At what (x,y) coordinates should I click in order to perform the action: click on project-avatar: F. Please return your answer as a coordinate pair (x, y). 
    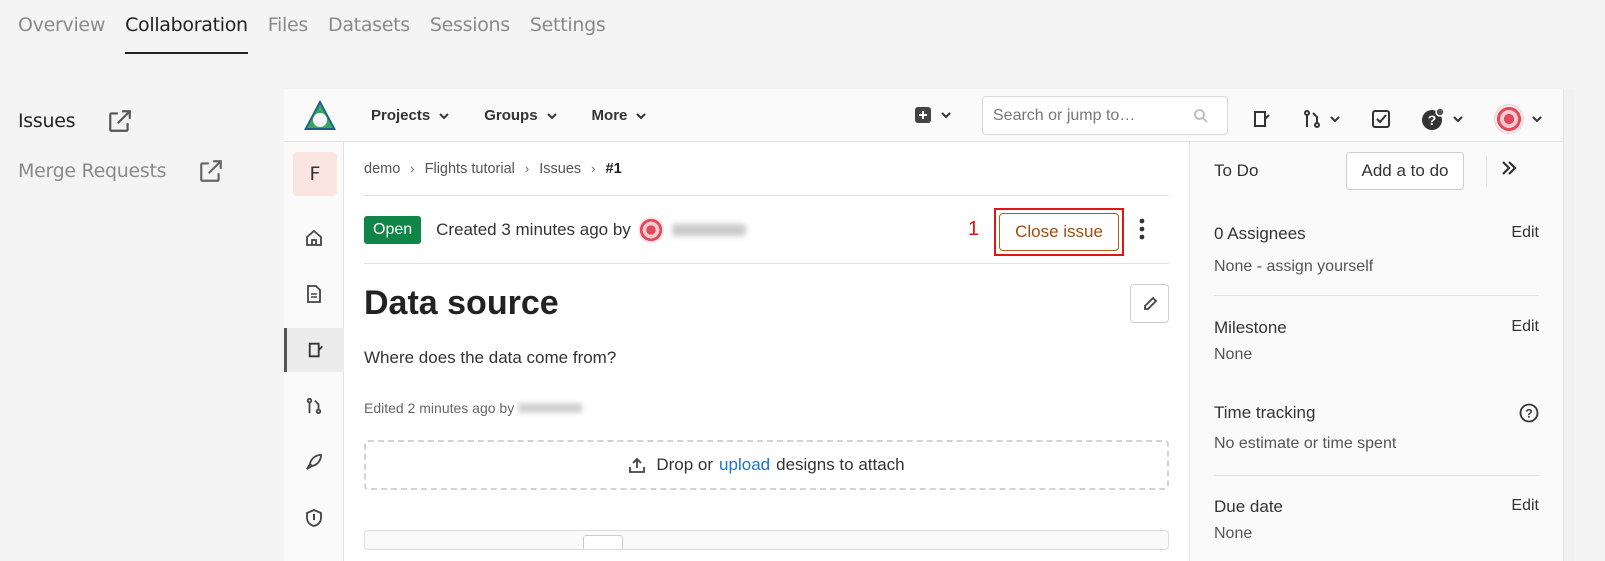
    Looking at the image, I should click on (315, 174).